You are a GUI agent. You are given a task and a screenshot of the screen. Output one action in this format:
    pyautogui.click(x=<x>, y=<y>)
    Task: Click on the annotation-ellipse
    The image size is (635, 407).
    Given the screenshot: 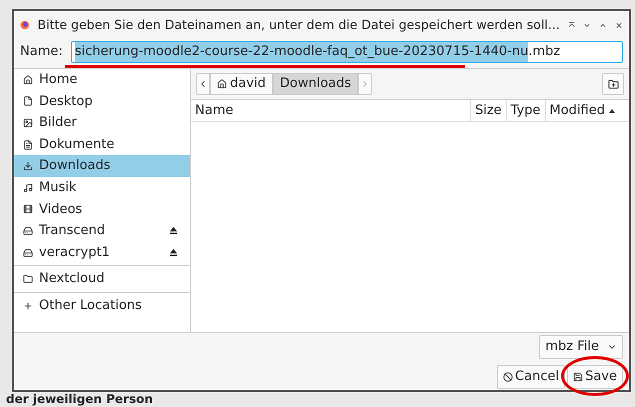 What is the action you would take?
    pyautogui.click(x=595, y=376)
    